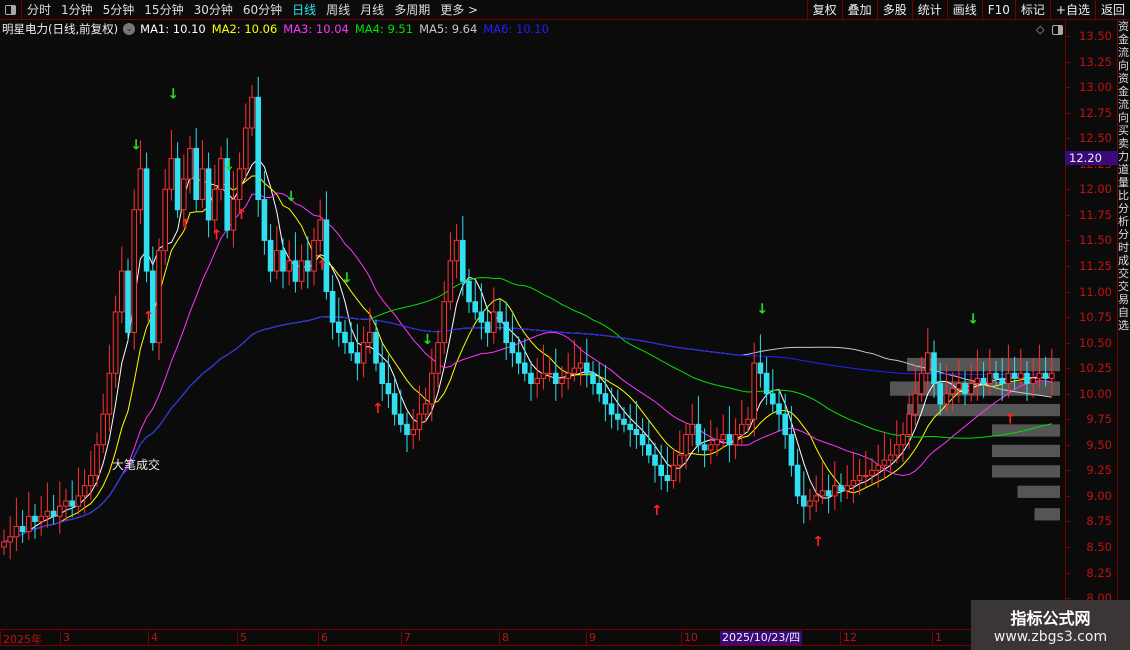 The height and width of the screenshot is (650, 1130). Describe the element at coordinates (929, 10) in the screenshot. I see `toolbar-button: 统计` at that location.